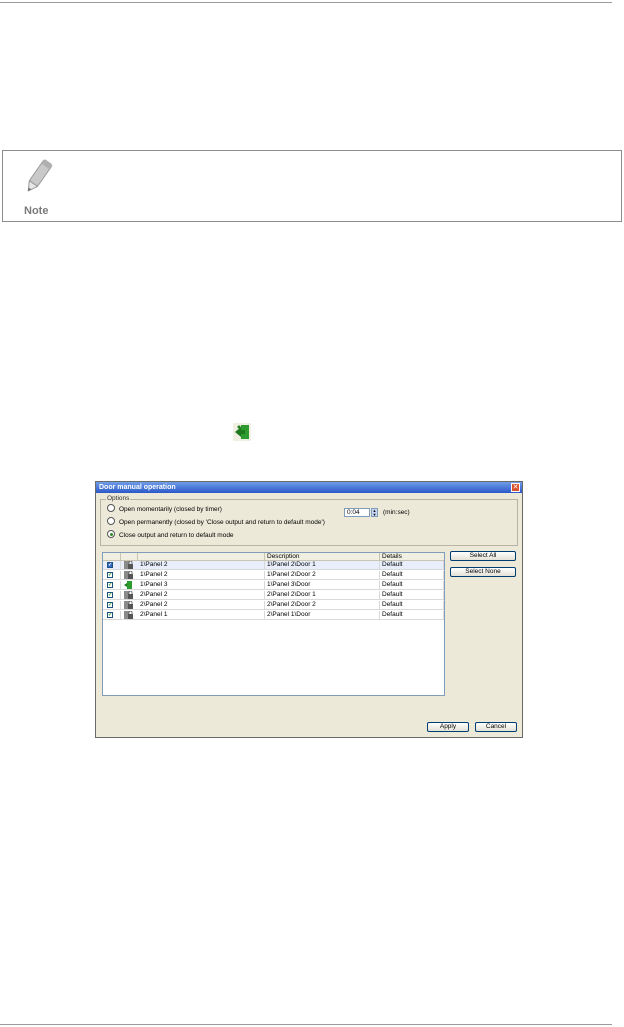 This screenshot has height=1027, width=624. I want to click on table-row: ✓ 2\Panel 2 2\Panel 2\Door 1 Default, so click(273, 595).